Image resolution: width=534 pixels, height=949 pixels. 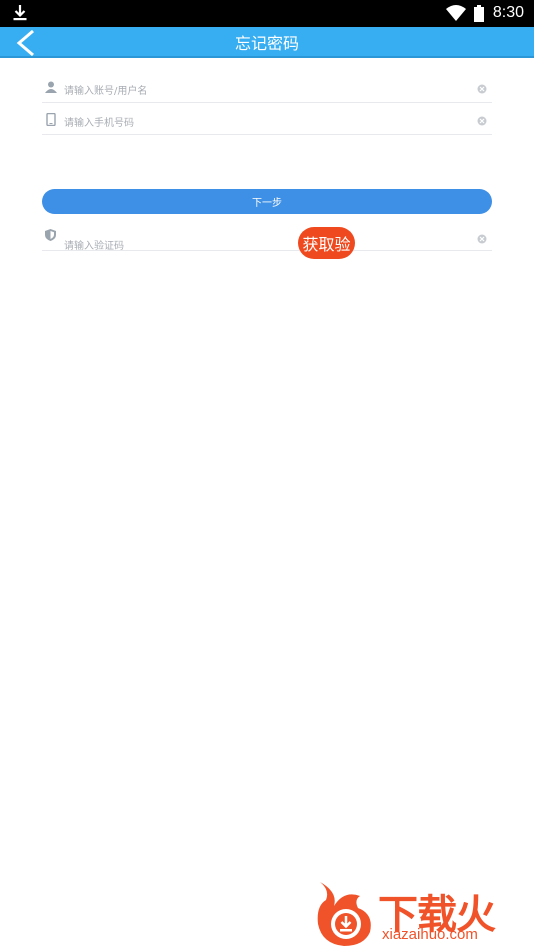 I want to click on flame-download-icon, so click(x=344, y=914).